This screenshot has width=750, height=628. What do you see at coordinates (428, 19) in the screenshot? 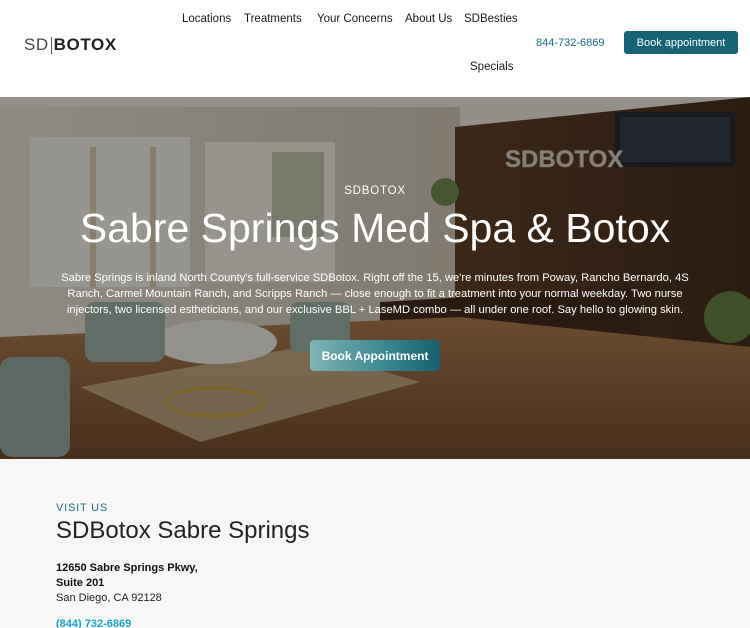
I see `nav-about-us: About Us` at bounding box center [428, 19].